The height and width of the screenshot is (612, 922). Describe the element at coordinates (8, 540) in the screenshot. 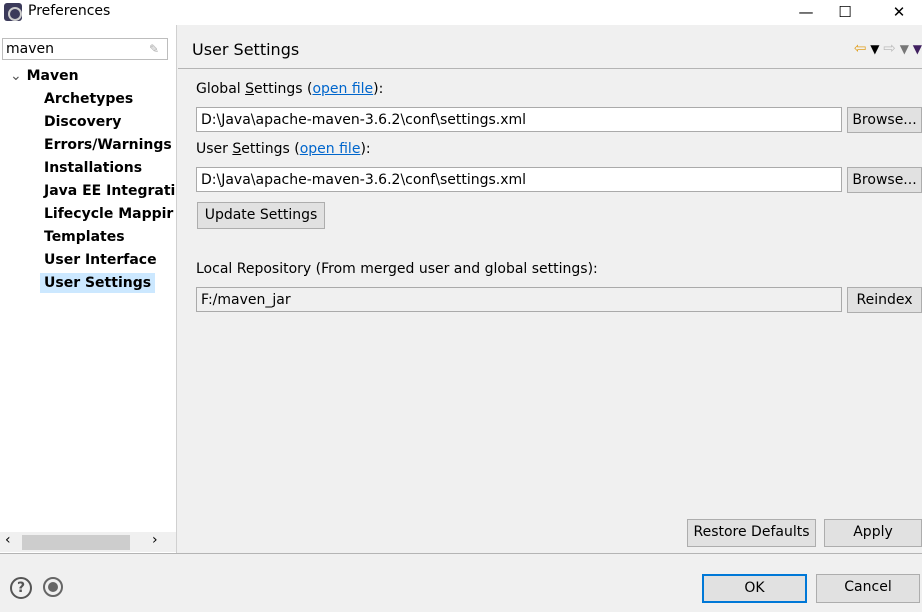

I see `scroll-left-icon: ‹` at that location.